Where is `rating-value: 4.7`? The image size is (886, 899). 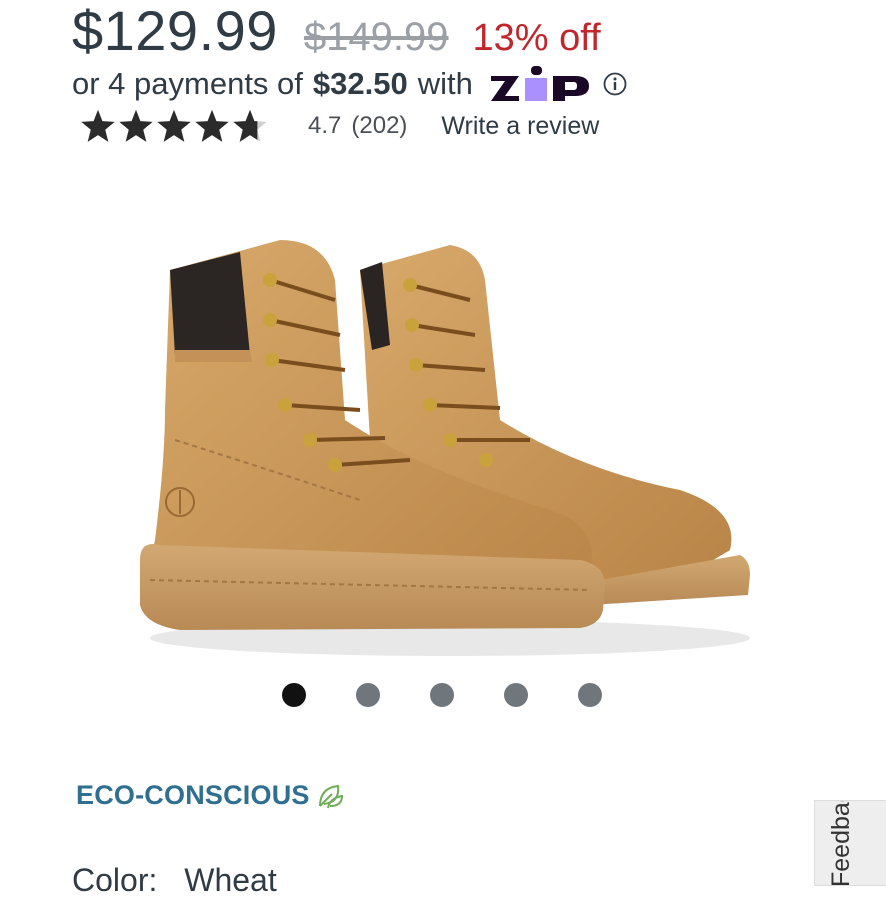 rating-value: 4.7 is located at coordinates (325, 125).